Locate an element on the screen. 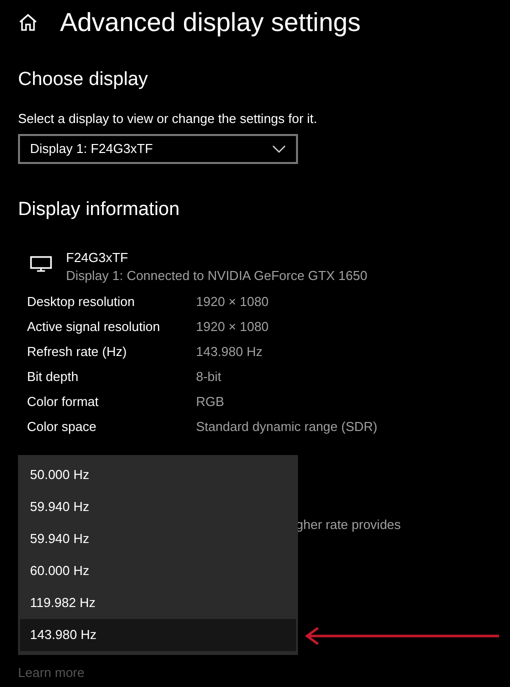 Image resolution: width=510 pixels, height=687 pixels. page-title: Advanced display settings is located at coordinates (210, 22).